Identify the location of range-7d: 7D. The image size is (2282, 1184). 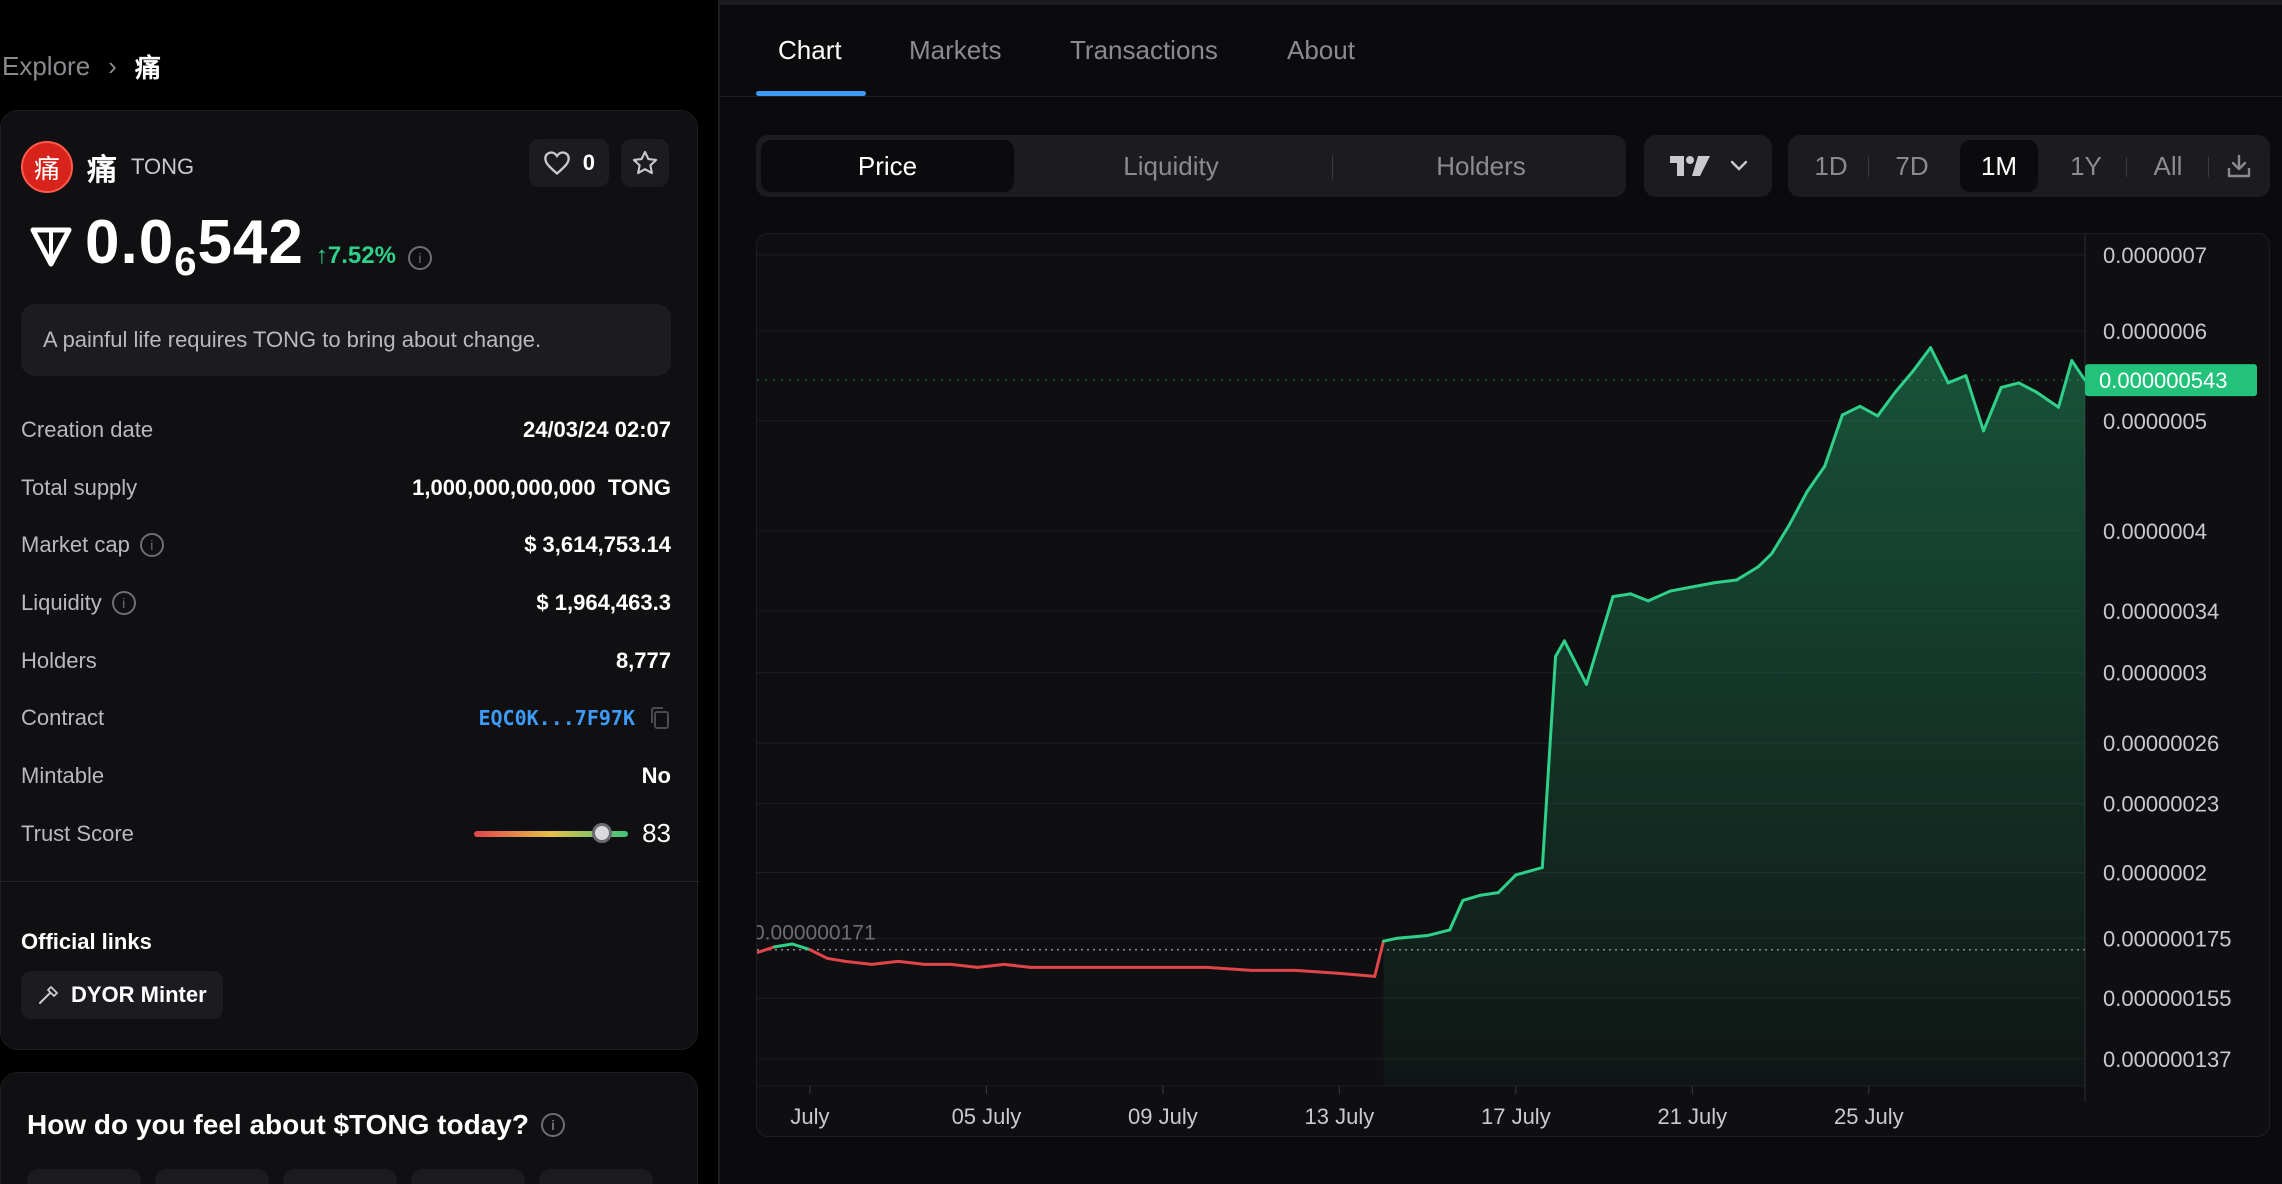
(1912, 166).